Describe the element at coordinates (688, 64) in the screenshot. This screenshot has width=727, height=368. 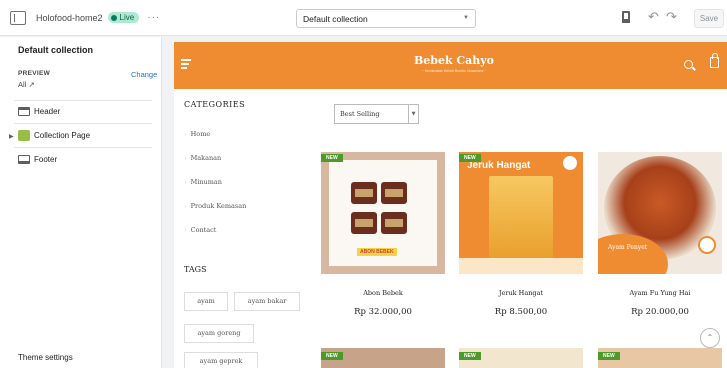
I see `search-icon` at that location.